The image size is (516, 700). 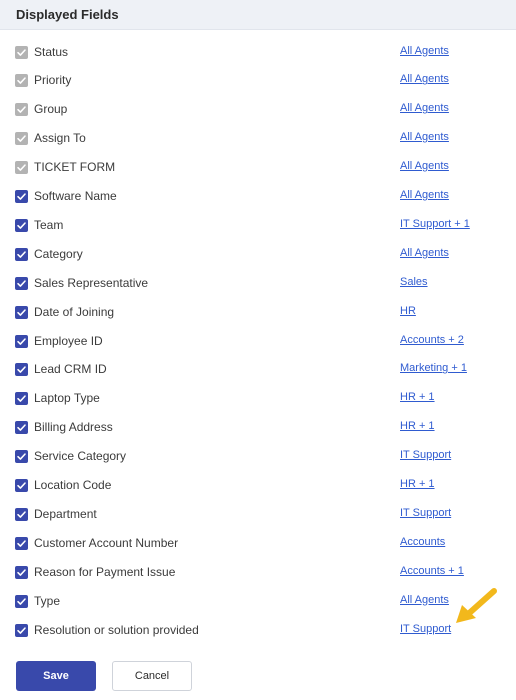 What do you see at coordinates (51, 51) in the screenshot?
I see `field-label: Status` at bounding box center [51, 51].